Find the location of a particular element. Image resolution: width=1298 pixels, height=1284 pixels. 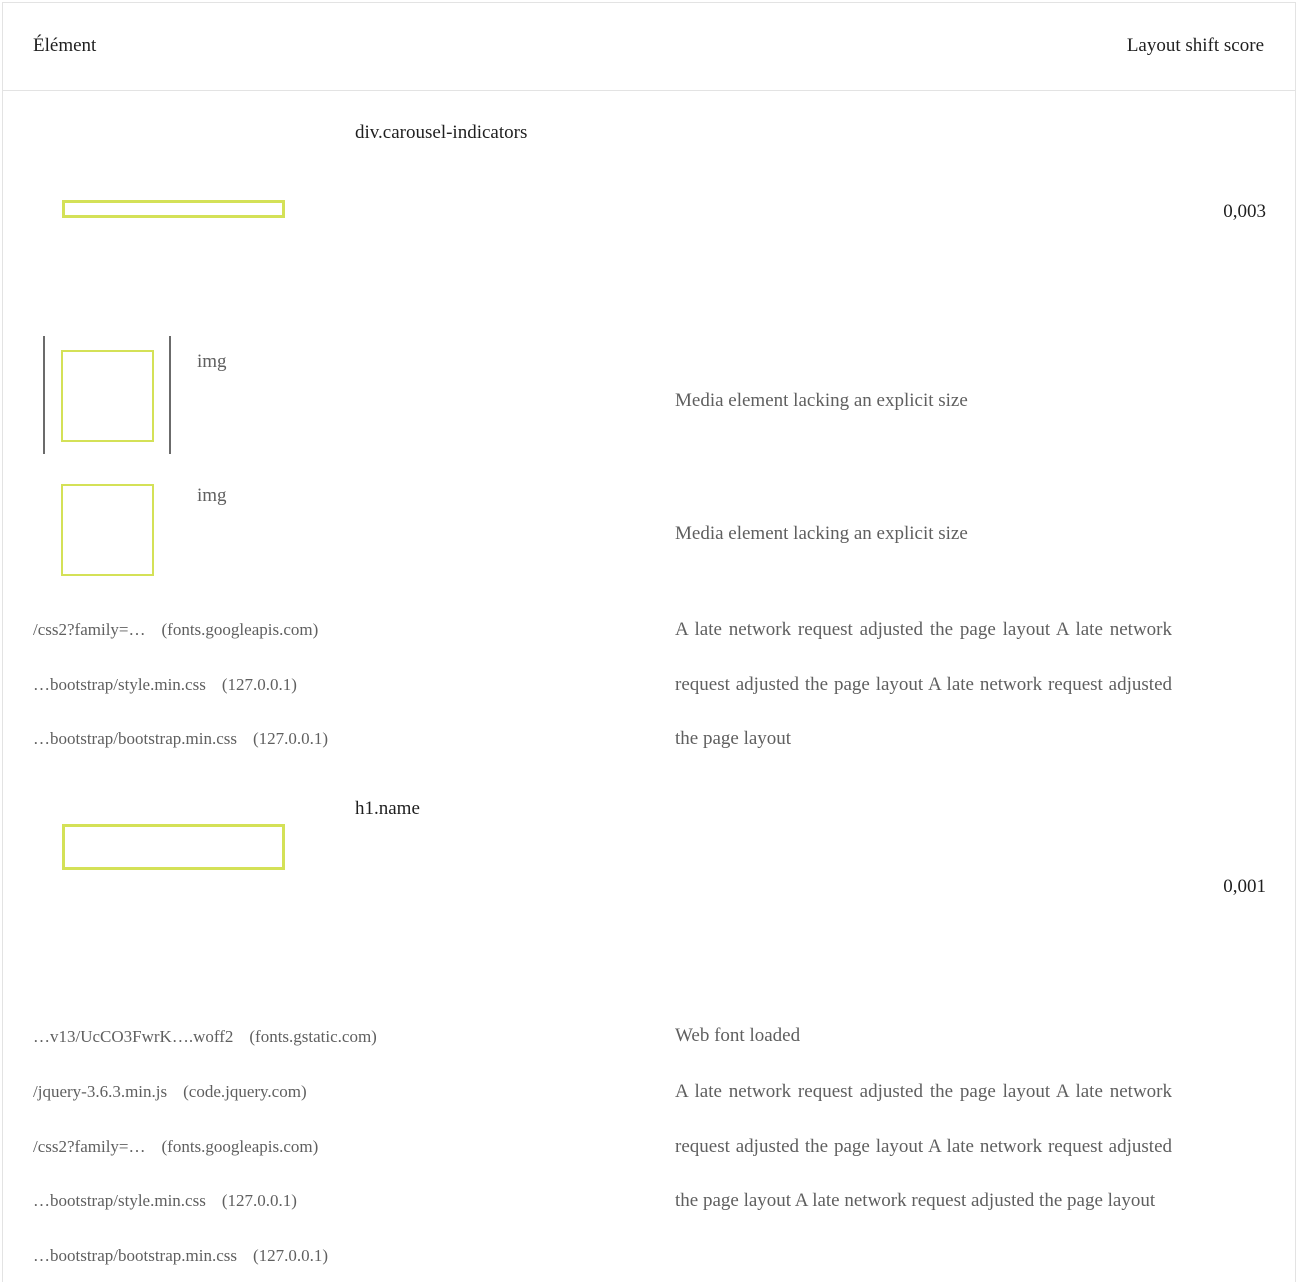

request-url: /jquery-3.6.3.min.js is located at coordinates (100, 1091).